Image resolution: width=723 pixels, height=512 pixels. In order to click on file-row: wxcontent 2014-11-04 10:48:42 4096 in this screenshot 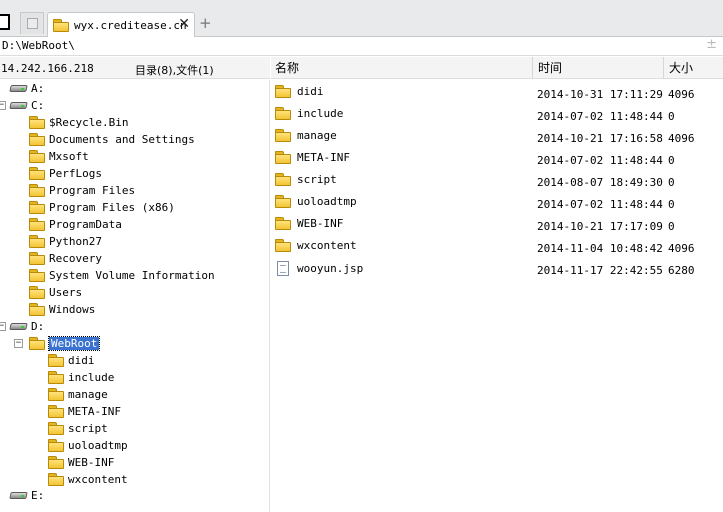, I will do `click(497, 247)`.